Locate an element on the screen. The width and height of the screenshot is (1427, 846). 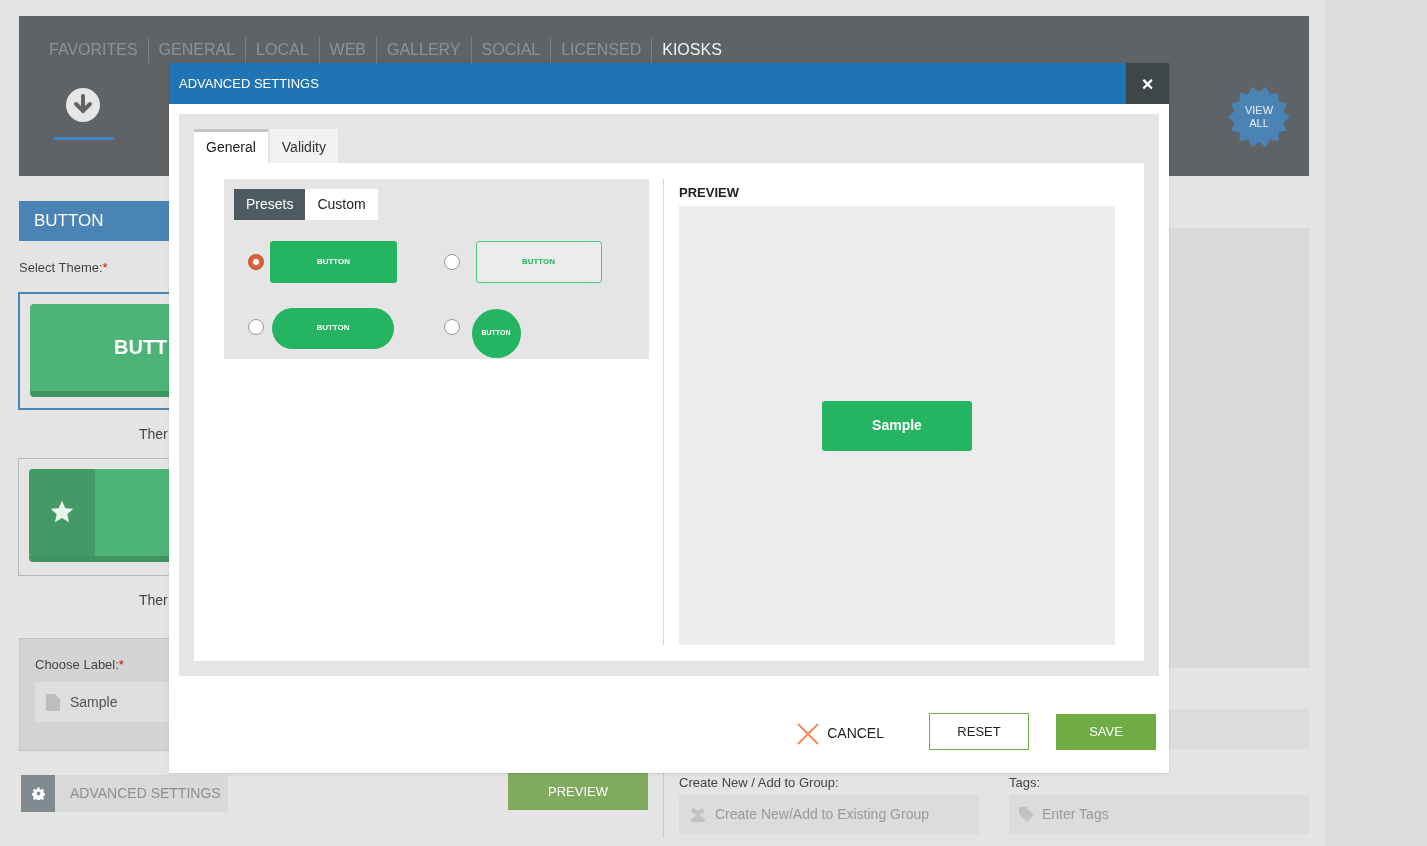
close-icon is located at coordinates (808, 733).